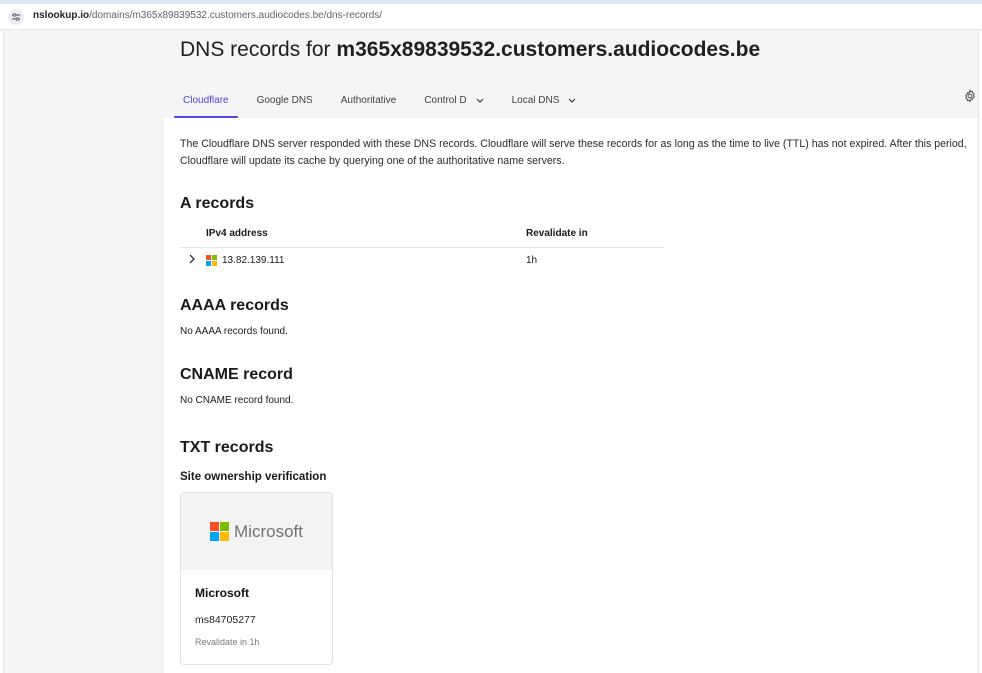  I want to click on tab-local-dns: Local DNS, so click(544, 100).